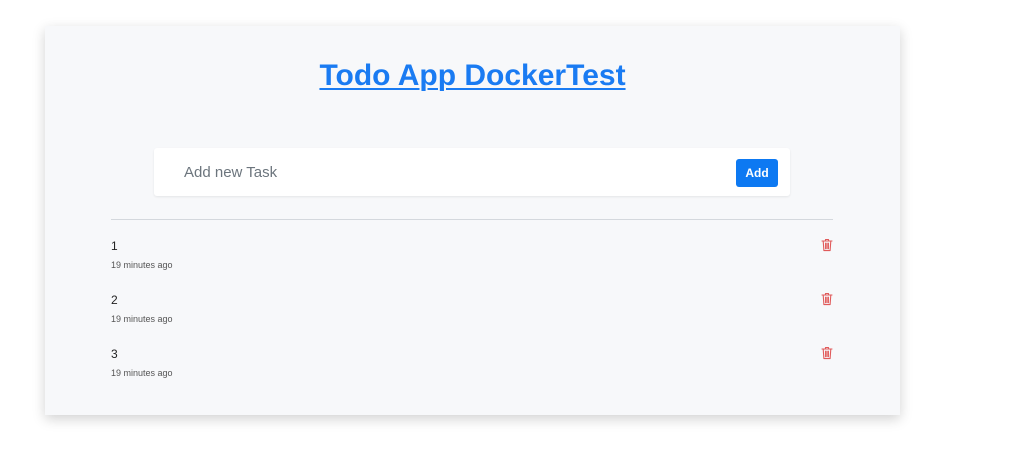  I want to click on task-item: 1 19 minutes ago, so click(472, 263).